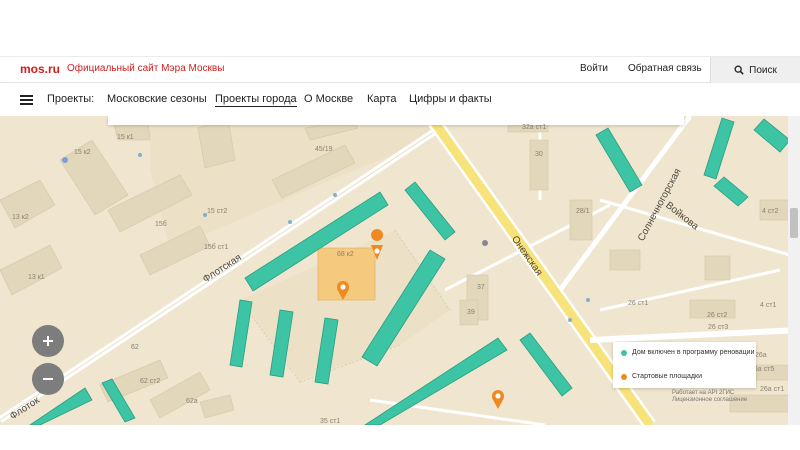 Image resolution: width=800 pixels, height=450 pixels. I want to click on site-title-link: Официальный сайт Мэра Москвы, so click(145, 68).